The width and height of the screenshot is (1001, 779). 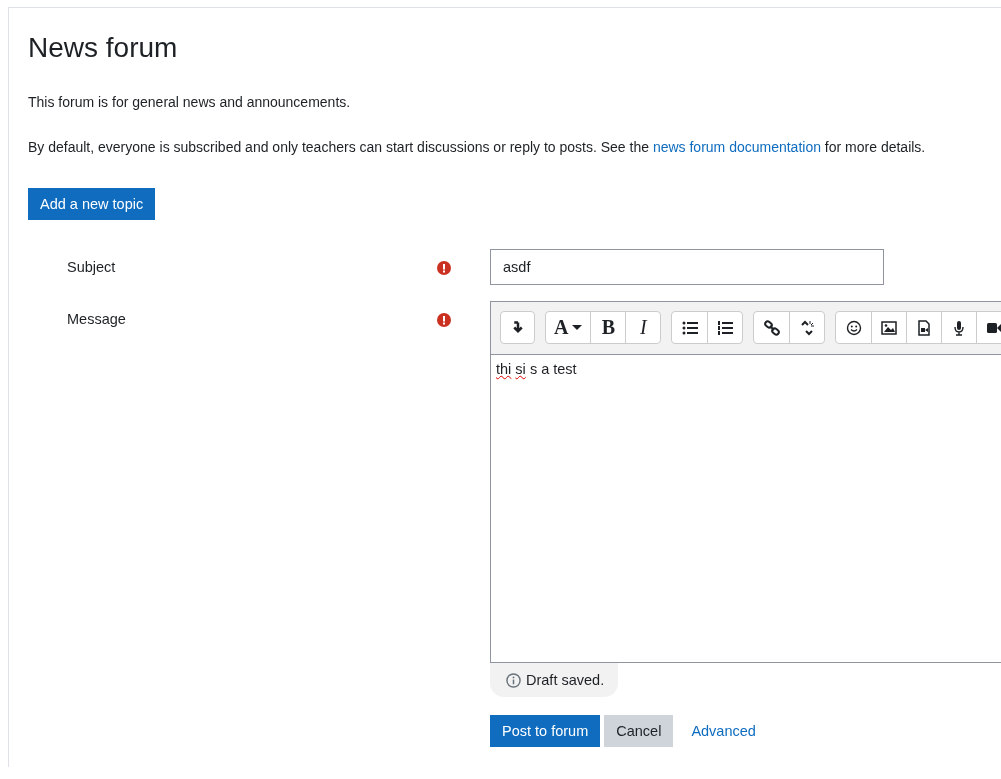 I want to click on bold-button: B, so click(x=608, y=327).